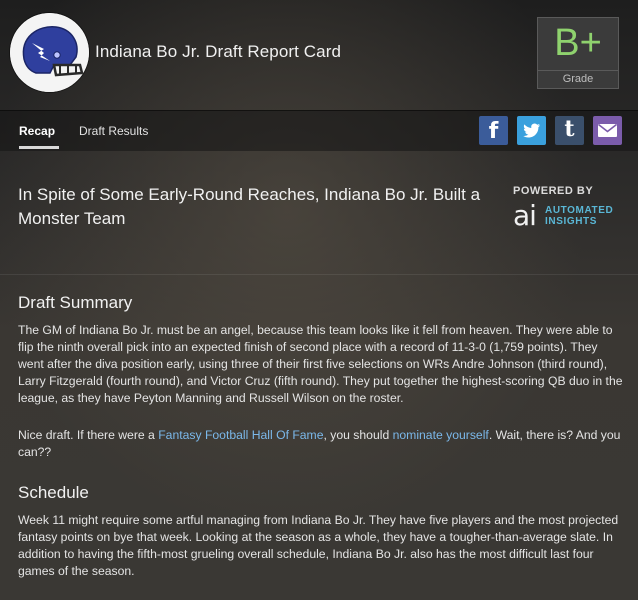 This screenshot has height=600, width=638. I want to click on automated-insights-brand: AUTOMATED INSIGHTS, so click(585, 216).